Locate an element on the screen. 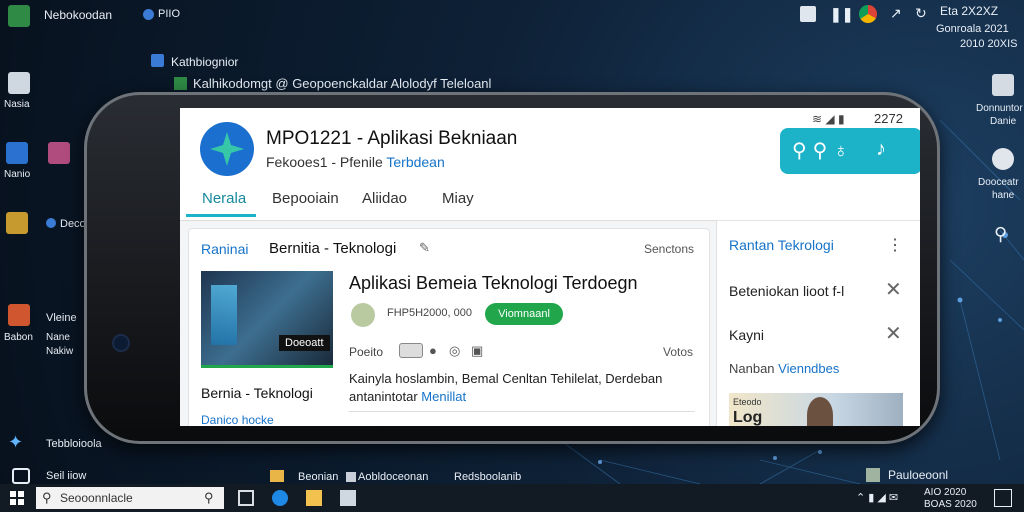 The image size is (1024, 512). edge-icon is located at coordinates (280, 498).